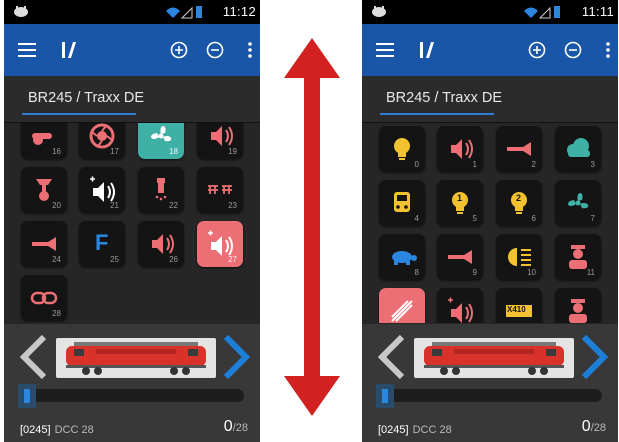 The height and width of the screenshot is (442, 619). Describe the element at coordinates (184, 13) in the screenshot. I see `wifi-signal-battery-icon` at that location.